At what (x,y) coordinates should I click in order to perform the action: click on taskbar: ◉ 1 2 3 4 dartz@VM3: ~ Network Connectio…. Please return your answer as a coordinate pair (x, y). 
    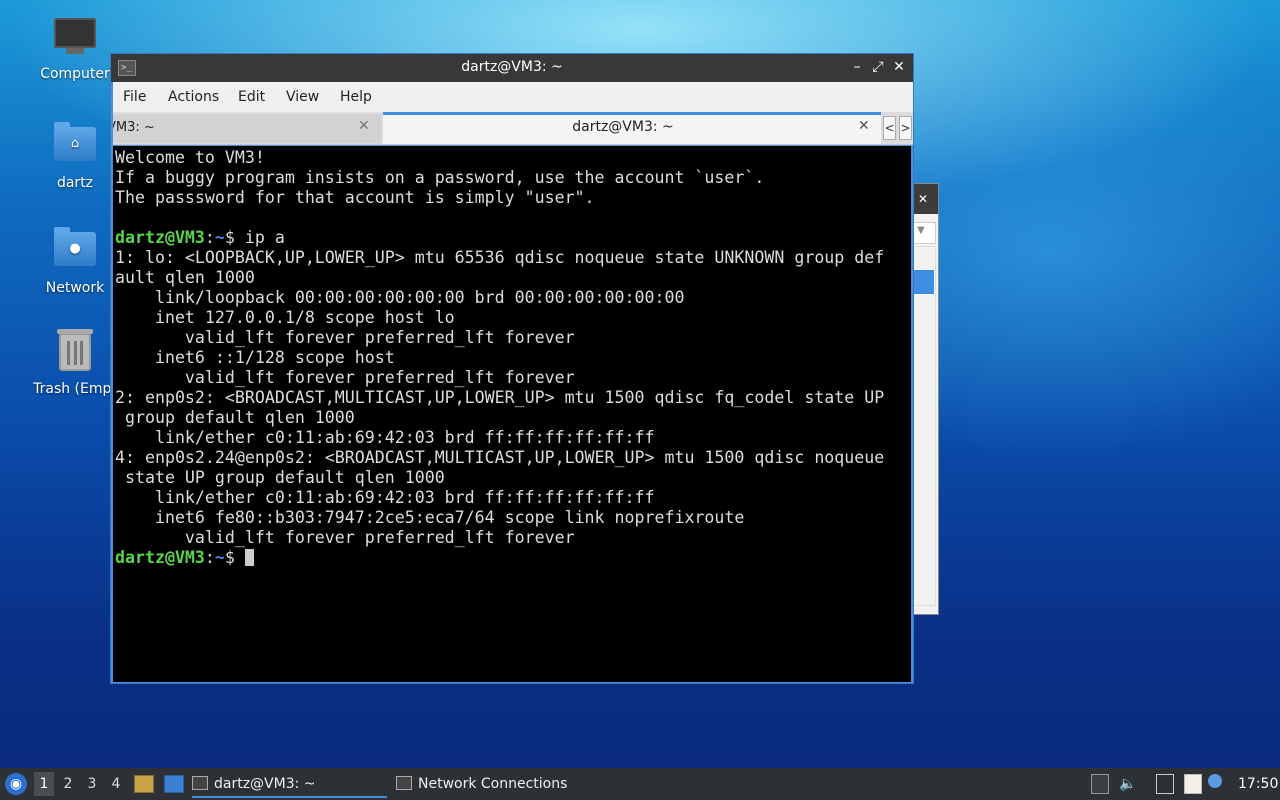
    Looking at the image, I should click on (640, 784).